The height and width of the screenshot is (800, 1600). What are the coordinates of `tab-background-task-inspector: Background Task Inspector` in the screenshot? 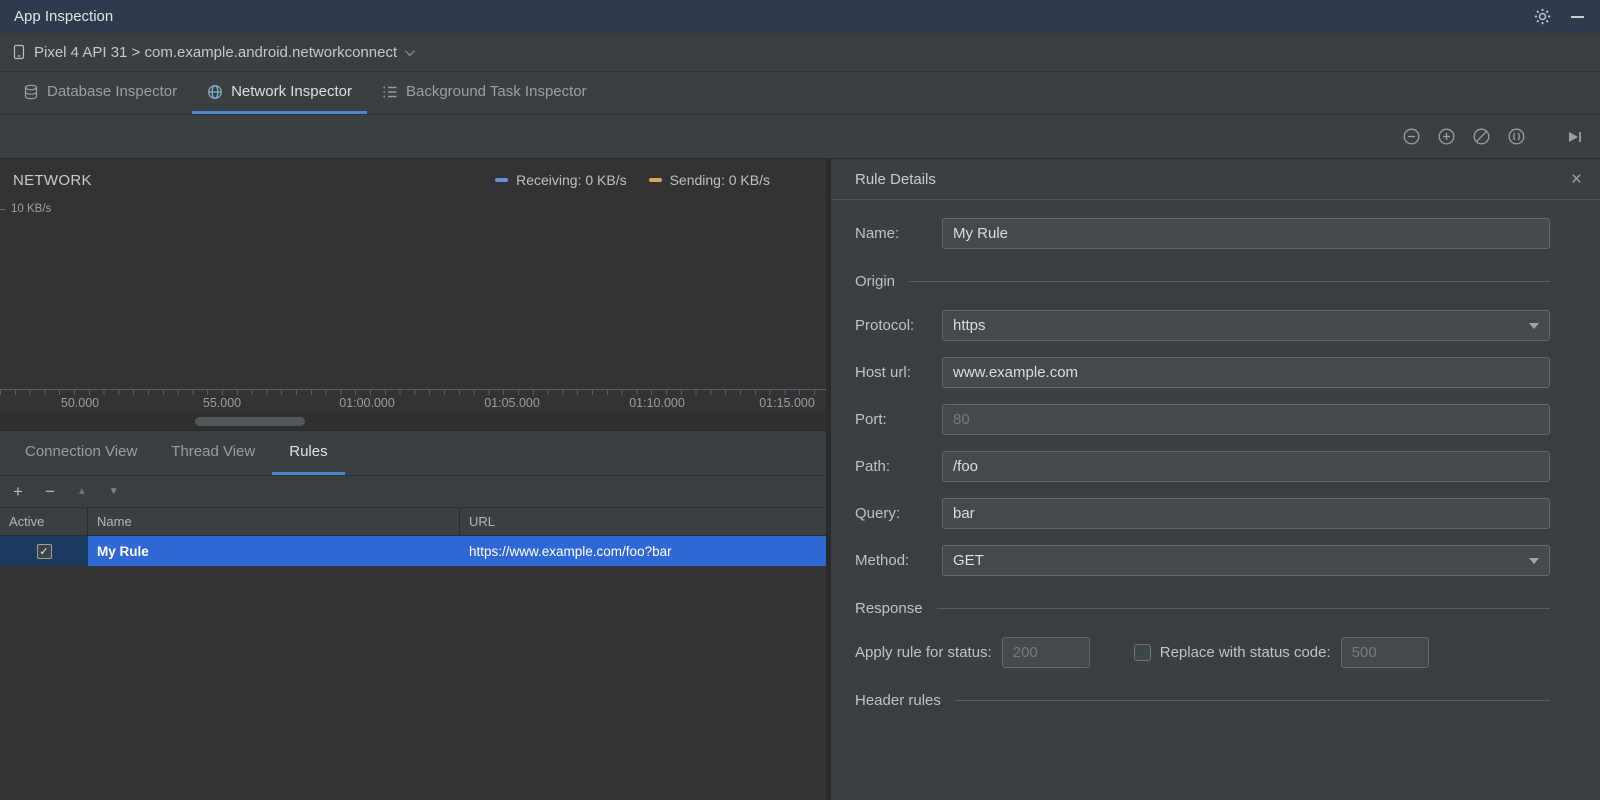 It's located at (484, 93).